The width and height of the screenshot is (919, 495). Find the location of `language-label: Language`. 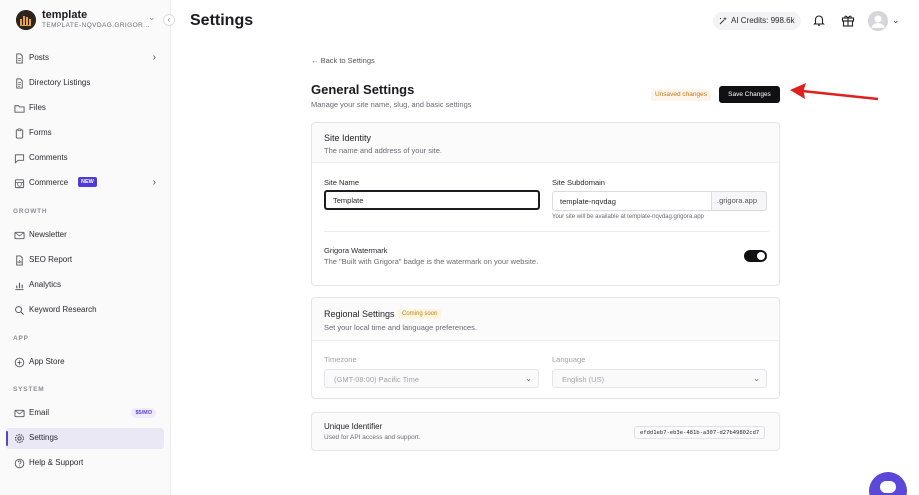

language-label: Language is located at coordinates (569, 359).